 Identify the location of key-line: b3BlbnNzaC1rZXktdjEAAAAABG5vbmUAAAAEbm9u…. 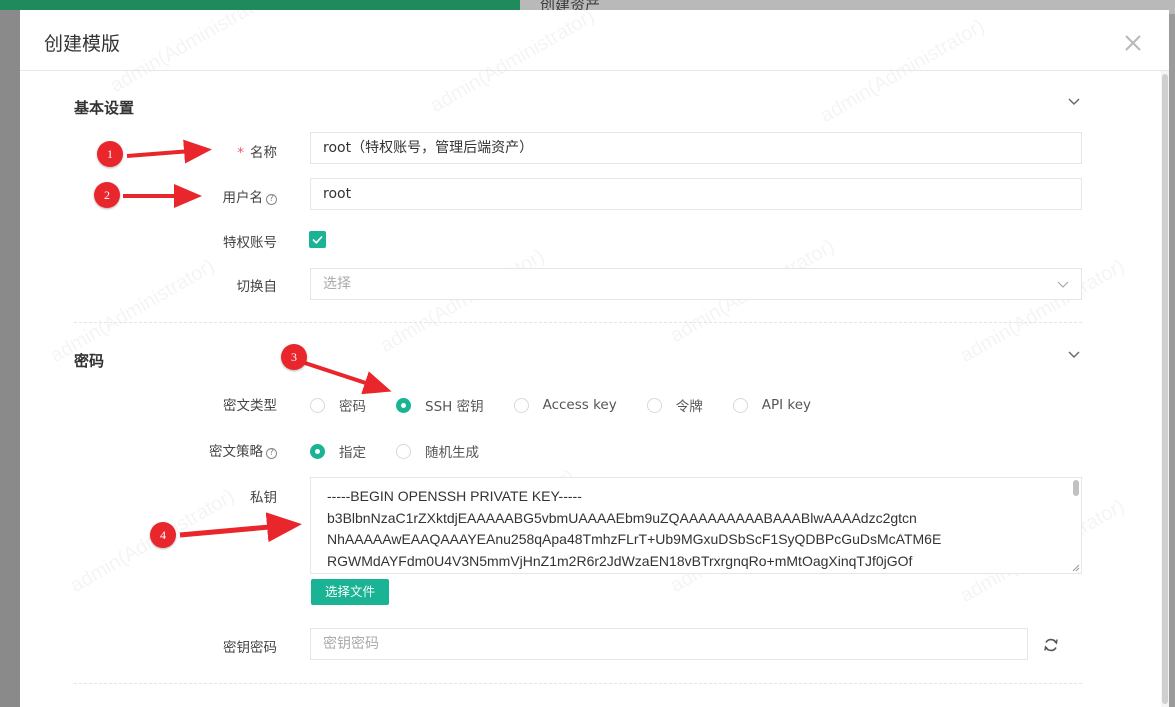
(622, 517).